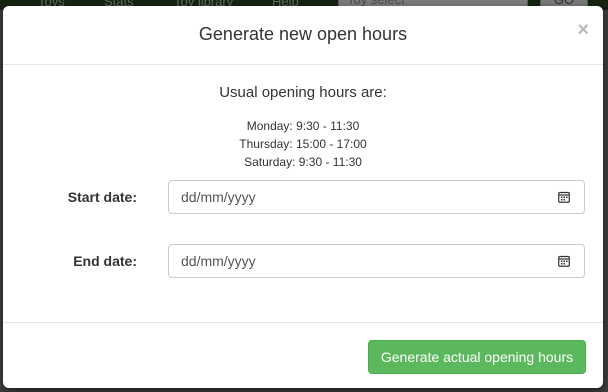  Describe the element at coordinates (376, 261) in the screenshot. I see `end-date-input: dd/mm/yyyy` at that location.